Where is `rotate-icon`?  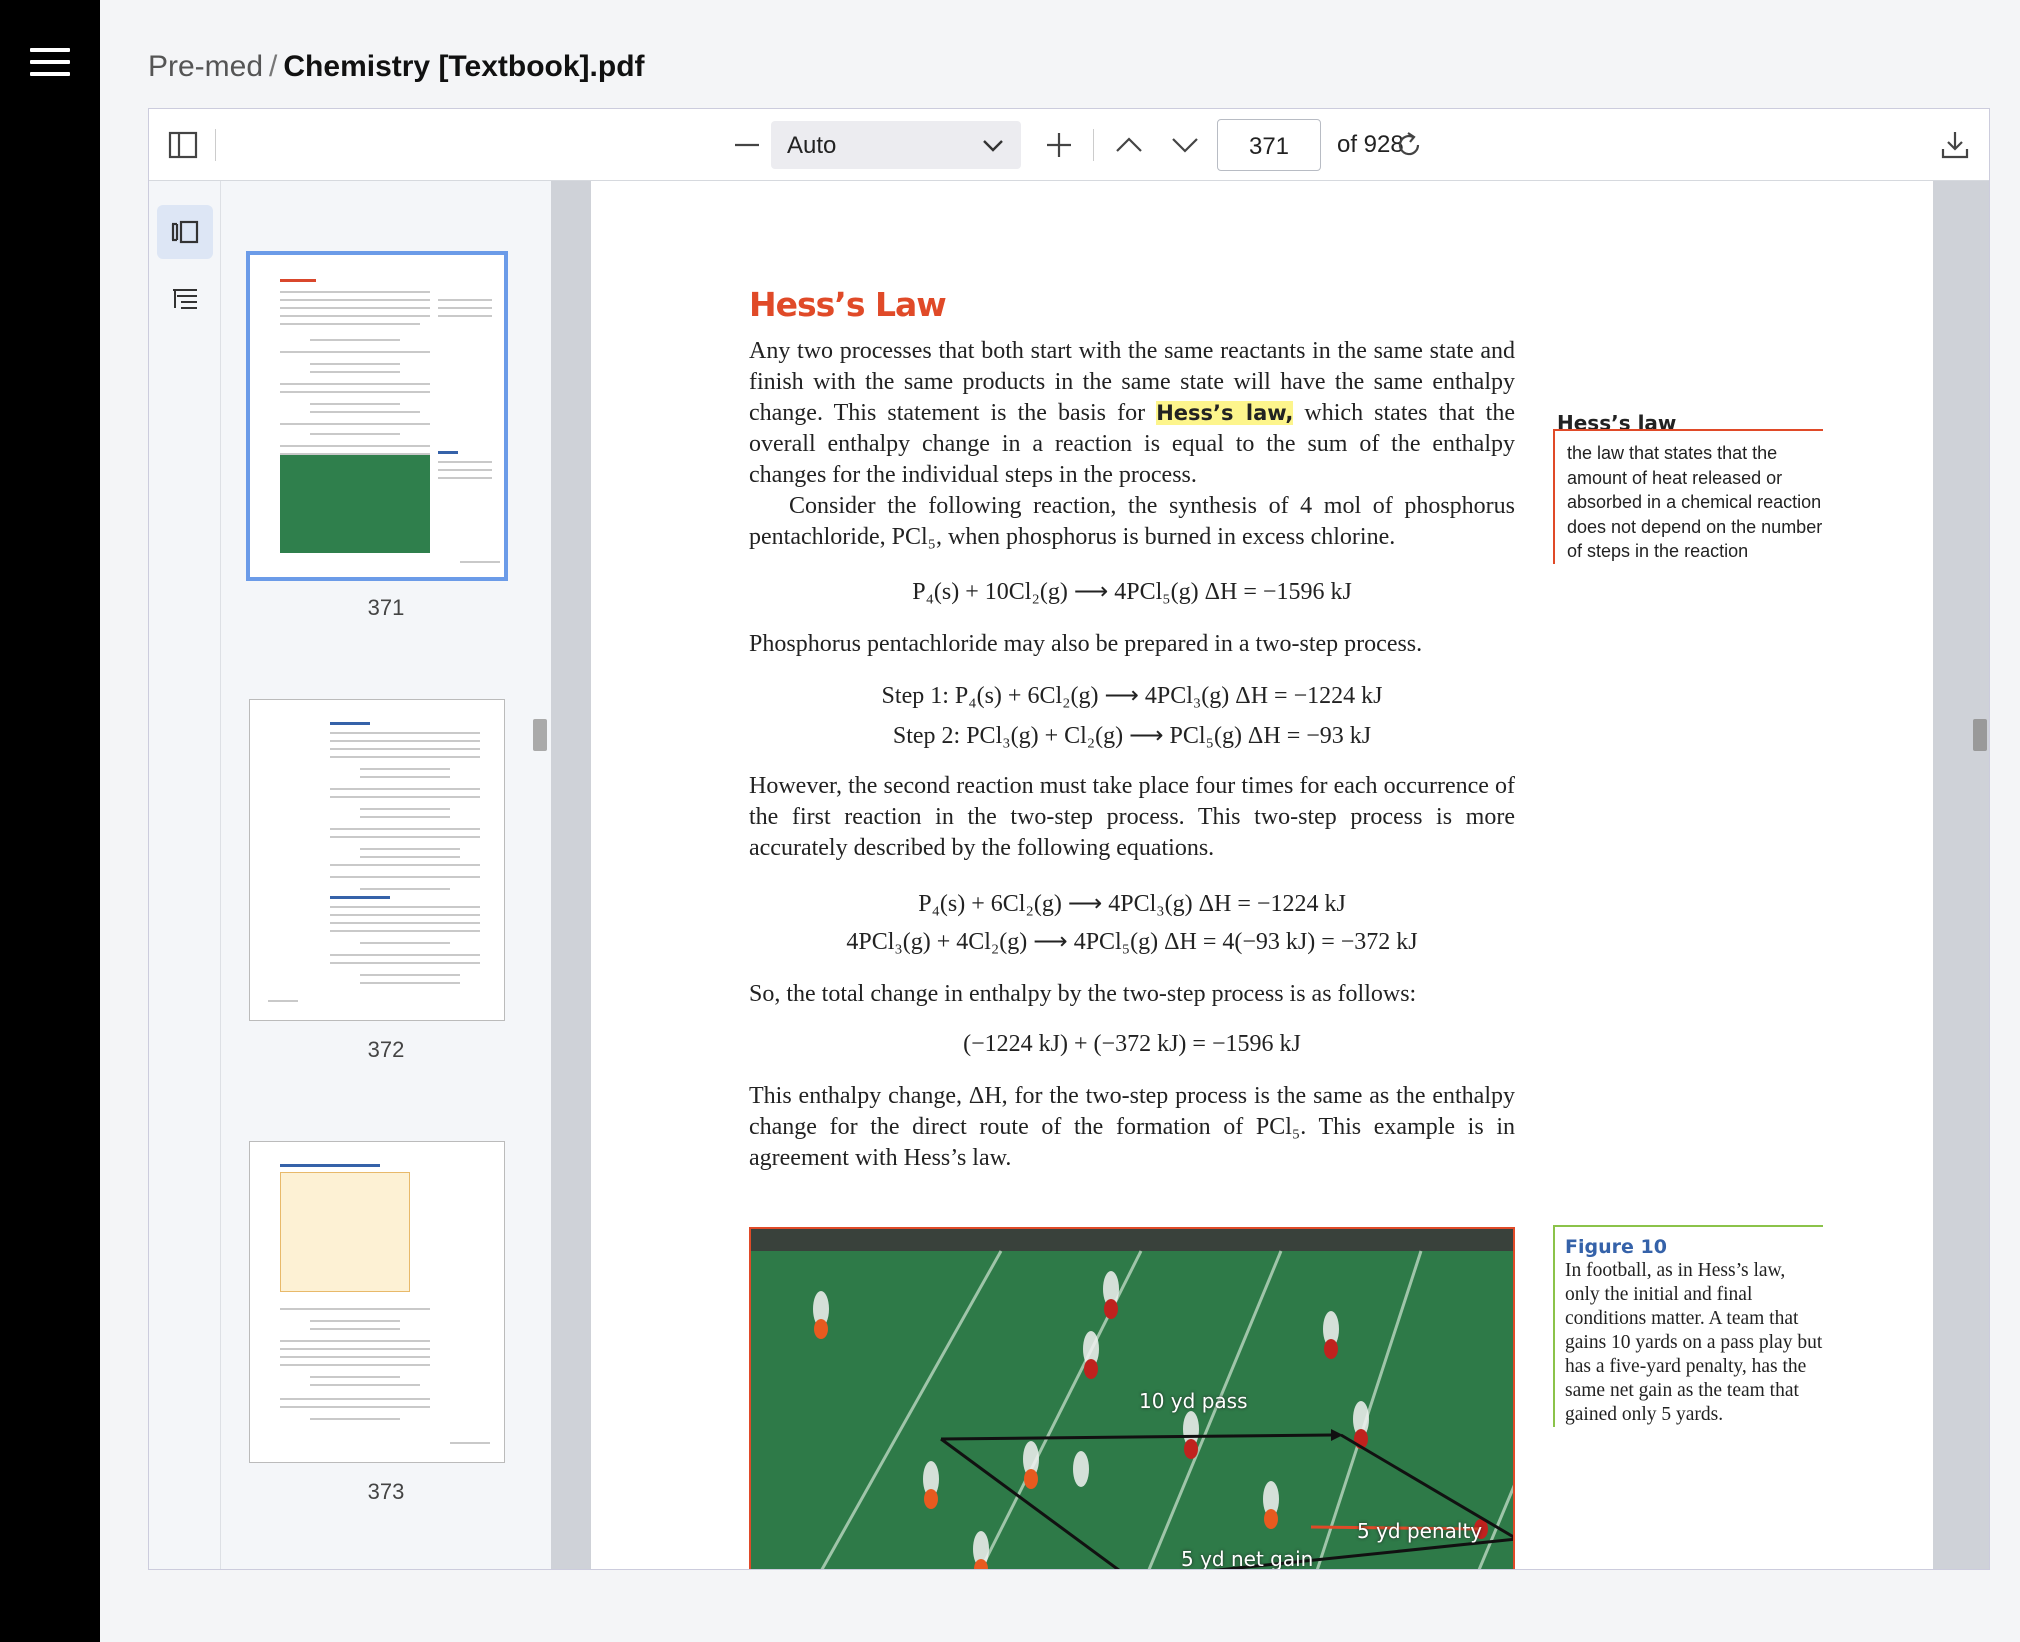
rotate-icon is located at coordinates (1409, 144).